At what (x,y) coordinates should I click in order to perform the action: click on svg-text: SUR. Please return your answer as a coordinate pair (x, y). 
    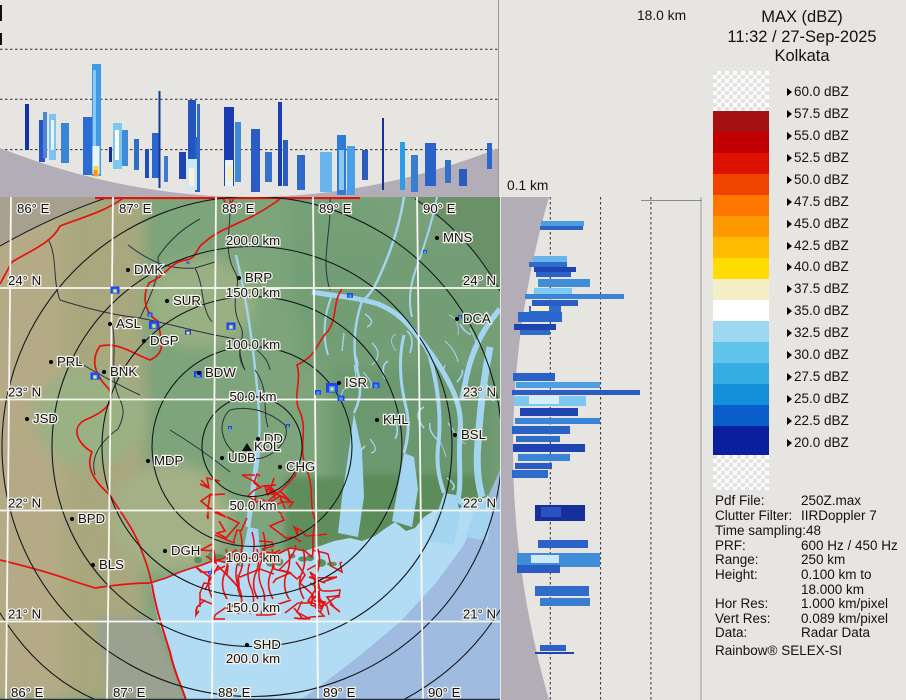
    Looking at the image, I should click on (187, 300).